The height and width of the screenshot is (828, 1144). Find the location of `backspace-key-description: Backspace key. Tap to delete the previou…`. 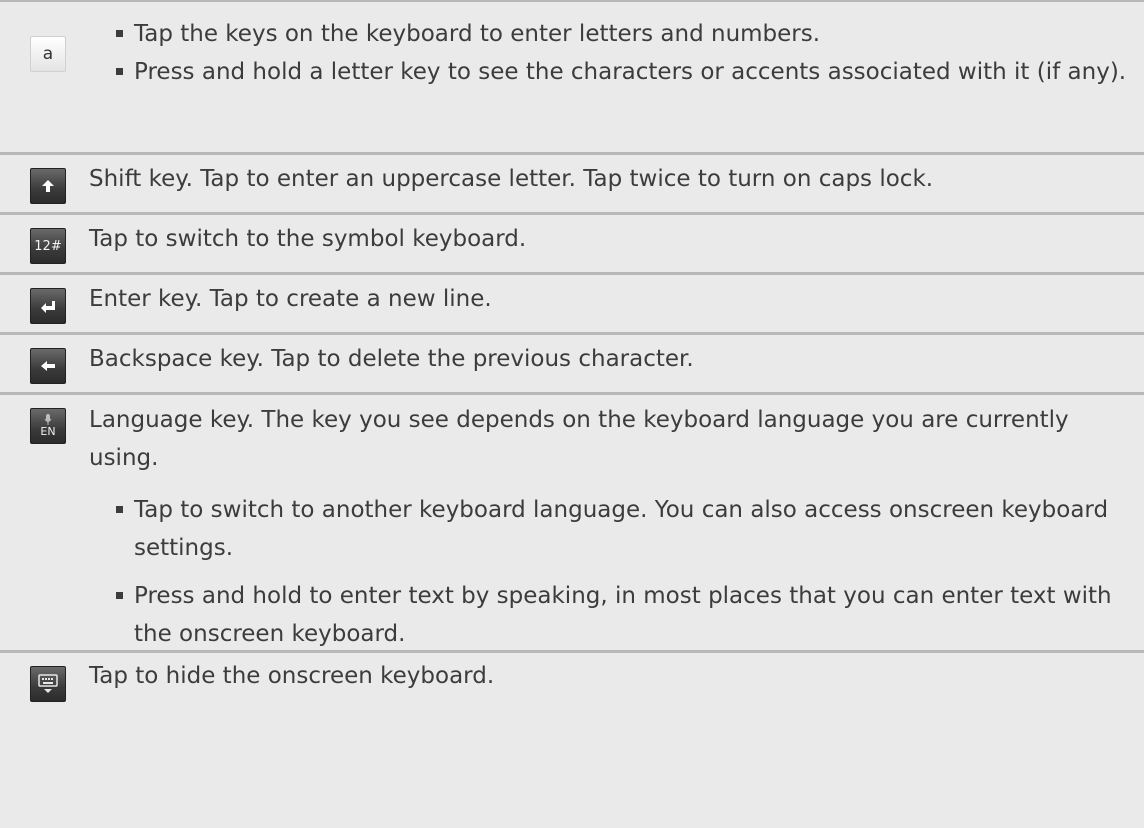

backspace-key-description: Backspace key. Tap to delete the previou… is located at coordinates (391, 359).